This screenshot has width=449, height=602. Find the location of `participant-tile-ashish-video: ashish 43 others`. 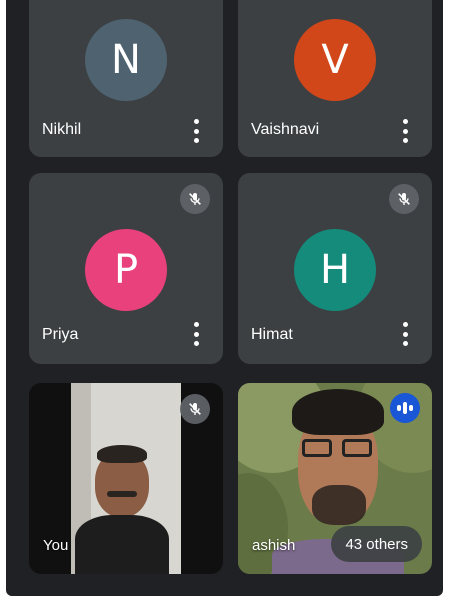

participant-tile-ashish-video: ashish 43 others is located at coordinates (335, 478).